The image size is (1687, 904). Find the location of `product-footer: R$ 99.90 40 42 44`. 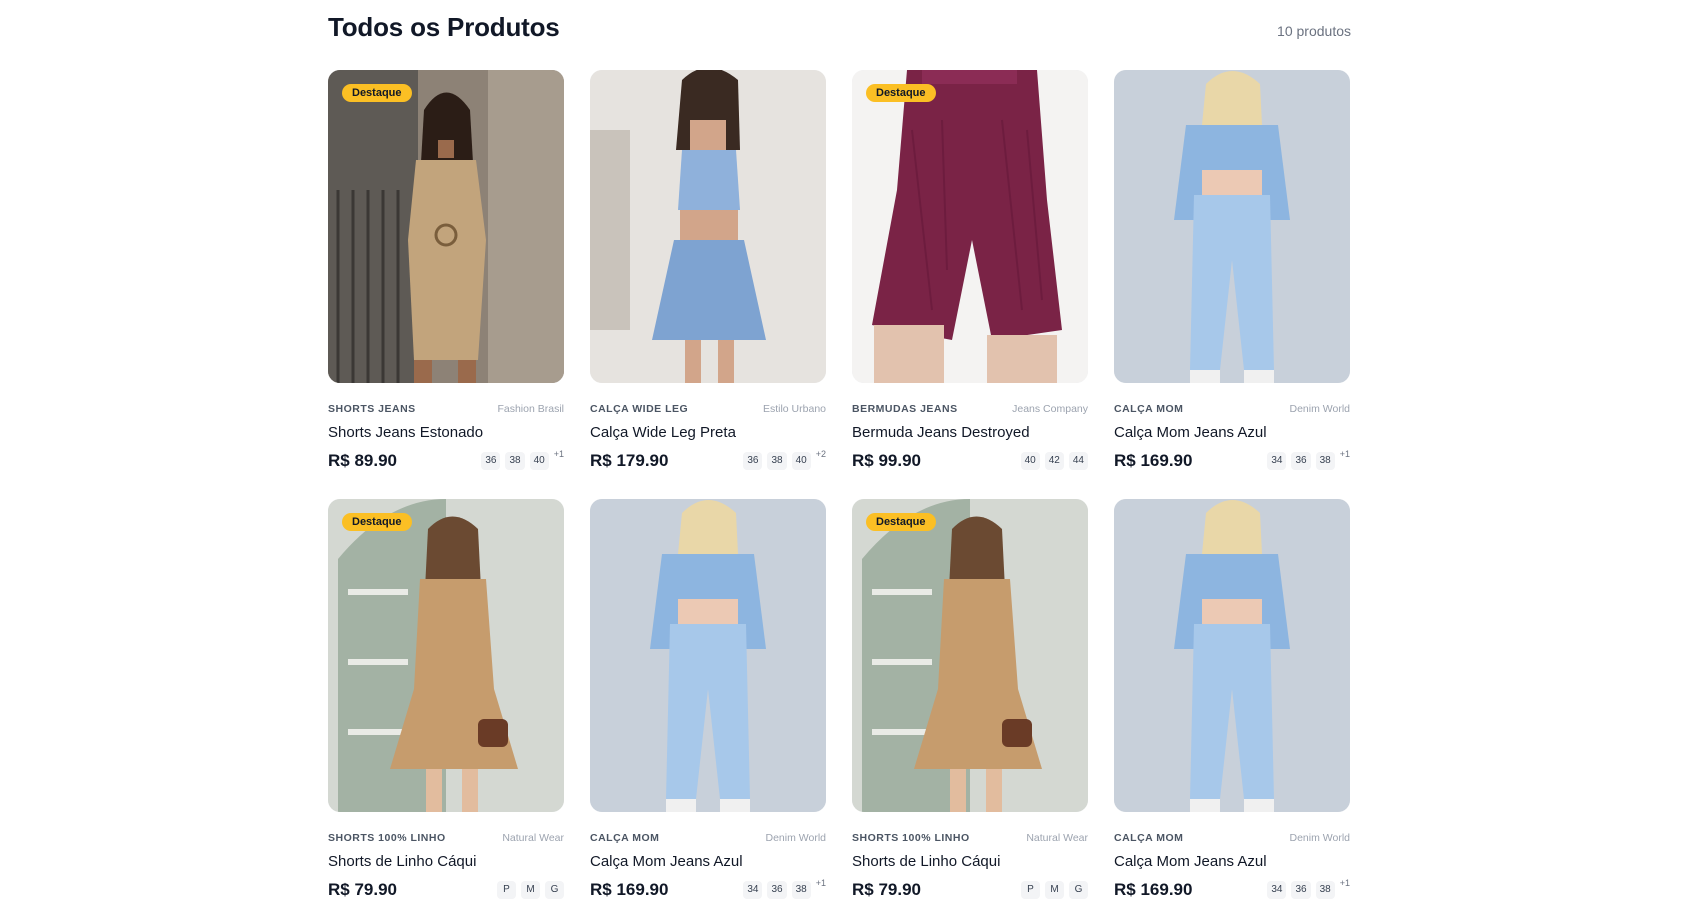

product-footer: R$ 99.90 40 42 44 is located at coordinates (970, 461).